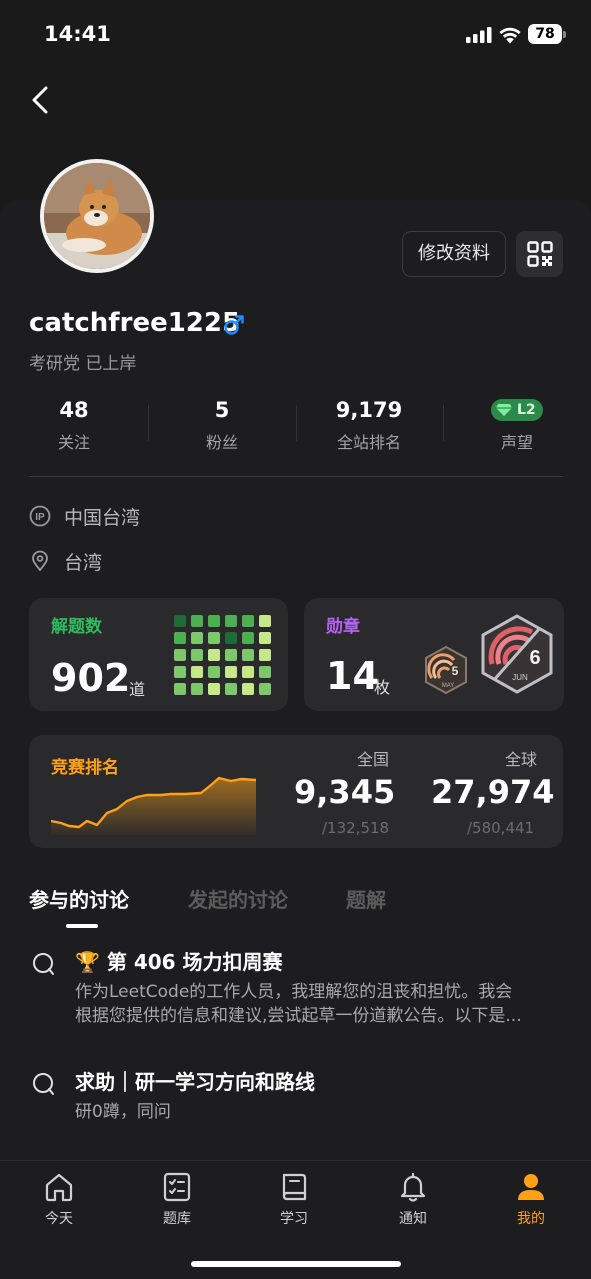 Image resolution: width=591 pixels, height=1279 pixels. What do you see at coordinates (493, 792) in the screenshot?
I see `global-rank: 27,974` at bounding box center [493, 792].